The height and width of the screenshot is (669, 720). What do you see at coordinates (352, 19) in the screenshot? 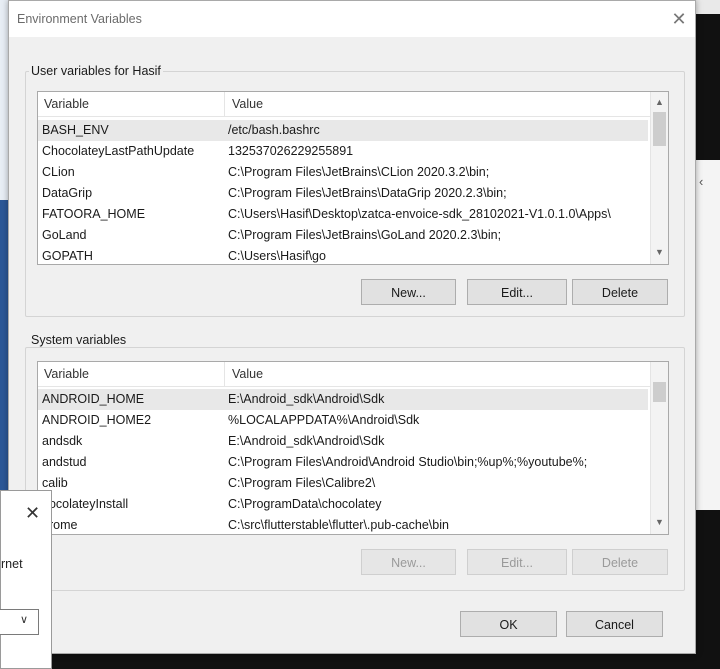
I see `title-bar: Environment Variables ✕` at bounding box center [352, 19].